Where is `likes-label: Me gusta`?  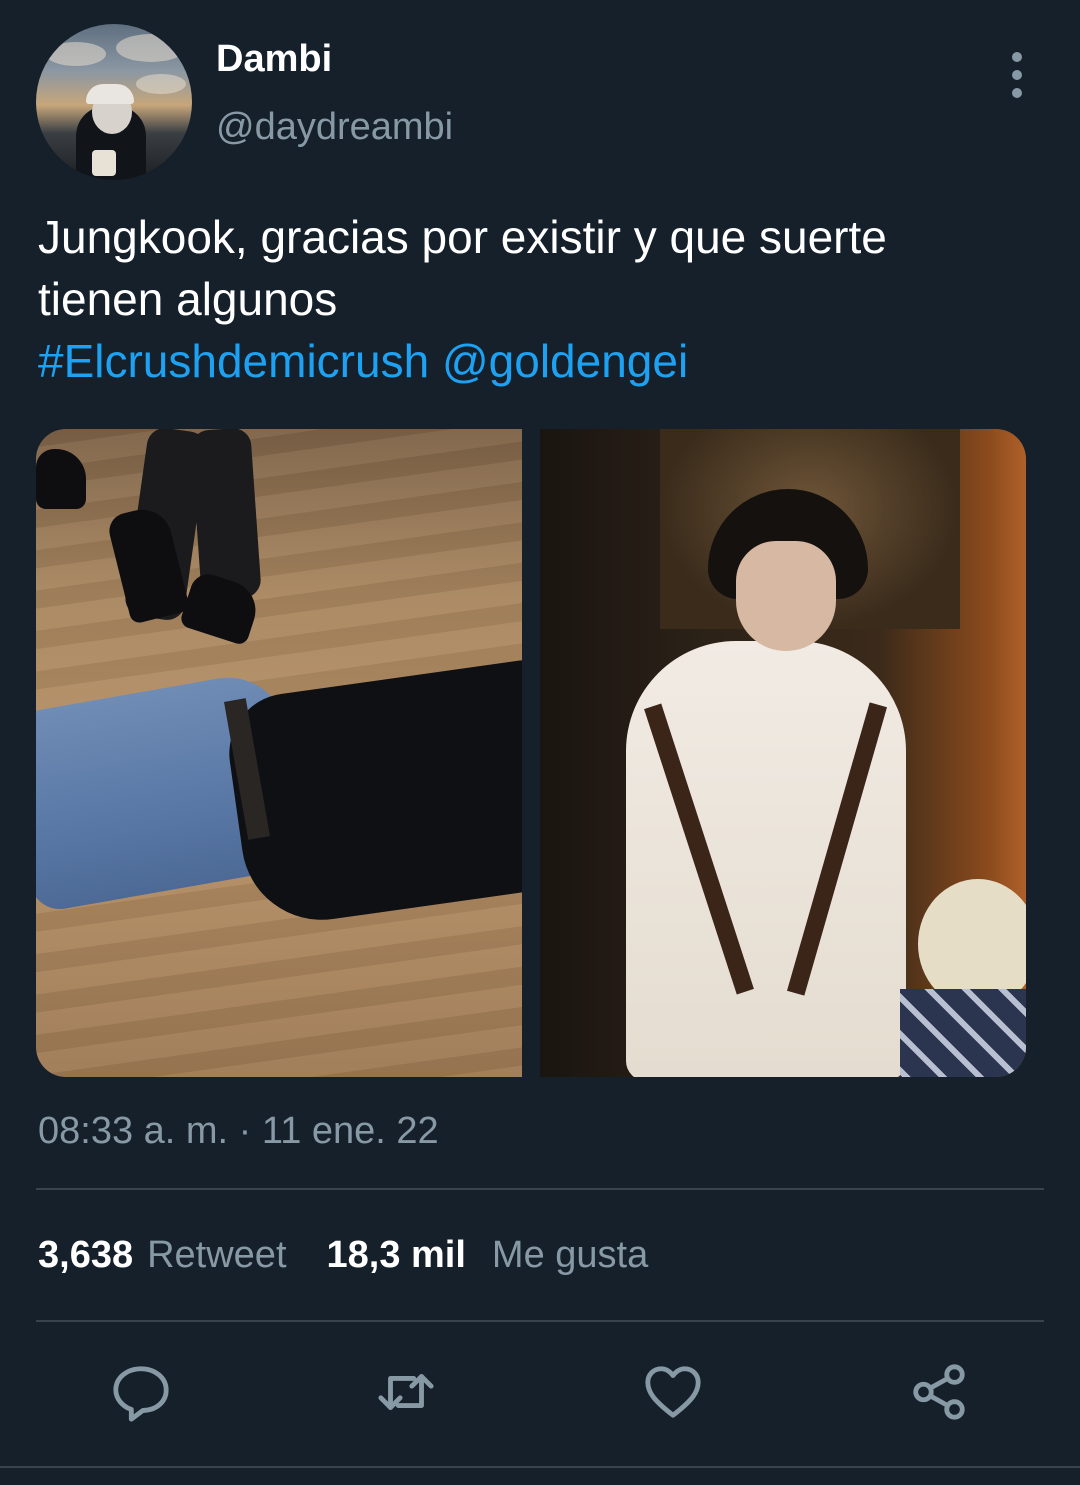 likes-label: Me gusta is located at coordinates (570, 1255).